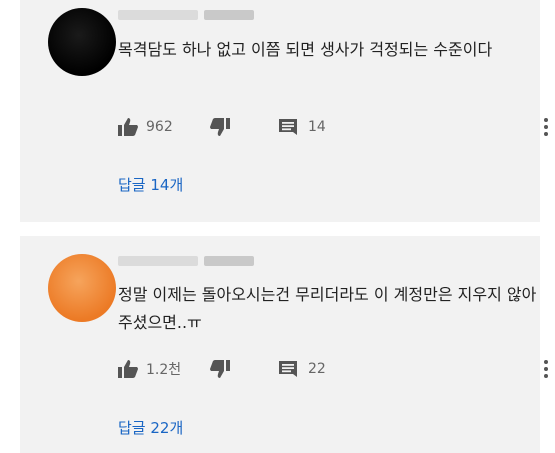 This screenshot has width=555, height=453. Describe the element at coordinates (302, 127) in the screenshot. I see `reply-button: 14` at that location.